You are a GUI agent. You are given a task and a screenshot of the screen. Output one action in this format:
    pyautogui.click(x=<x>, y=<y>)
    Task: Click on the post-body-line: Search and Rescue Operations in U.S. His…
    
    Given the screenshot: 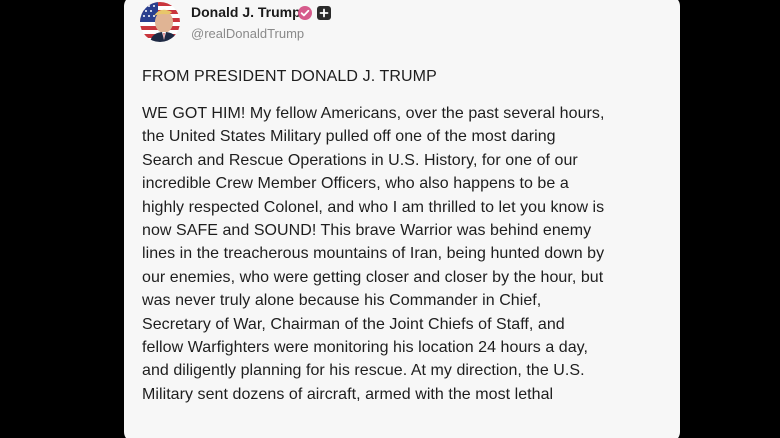 What is the action you would take?
    pyautogui.click(x=360, y=160)
    